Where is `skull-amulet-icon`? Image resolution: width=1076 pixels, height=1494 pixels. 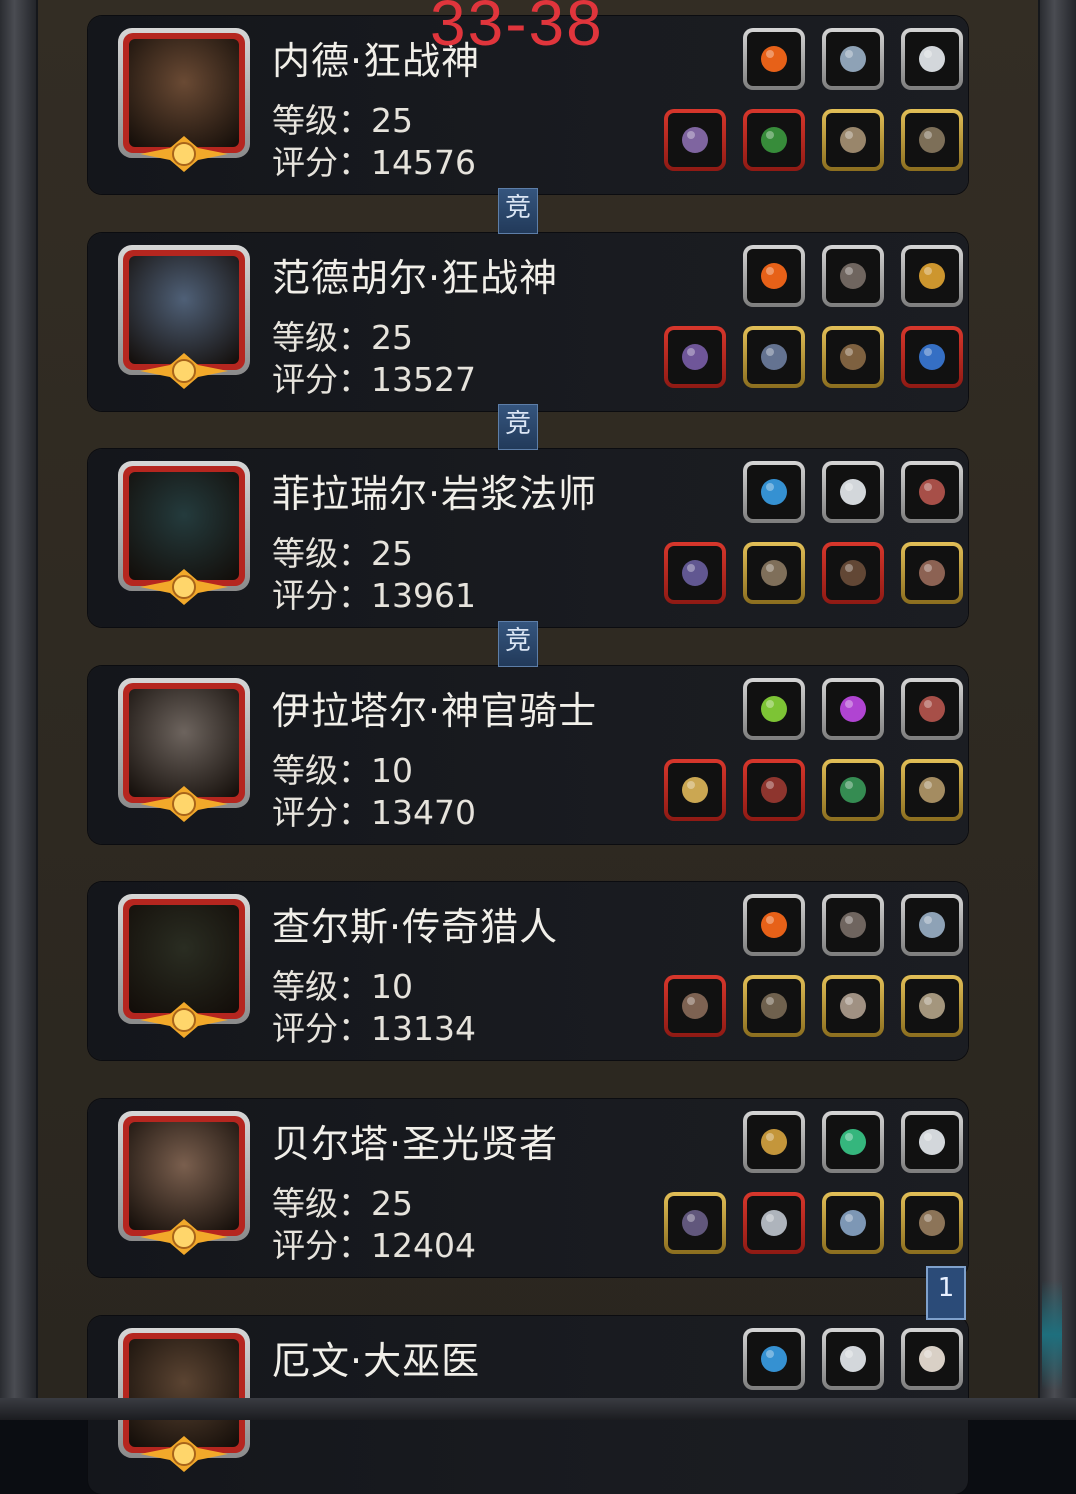 skull-amulet-icon is located at coordinates (932, 140).